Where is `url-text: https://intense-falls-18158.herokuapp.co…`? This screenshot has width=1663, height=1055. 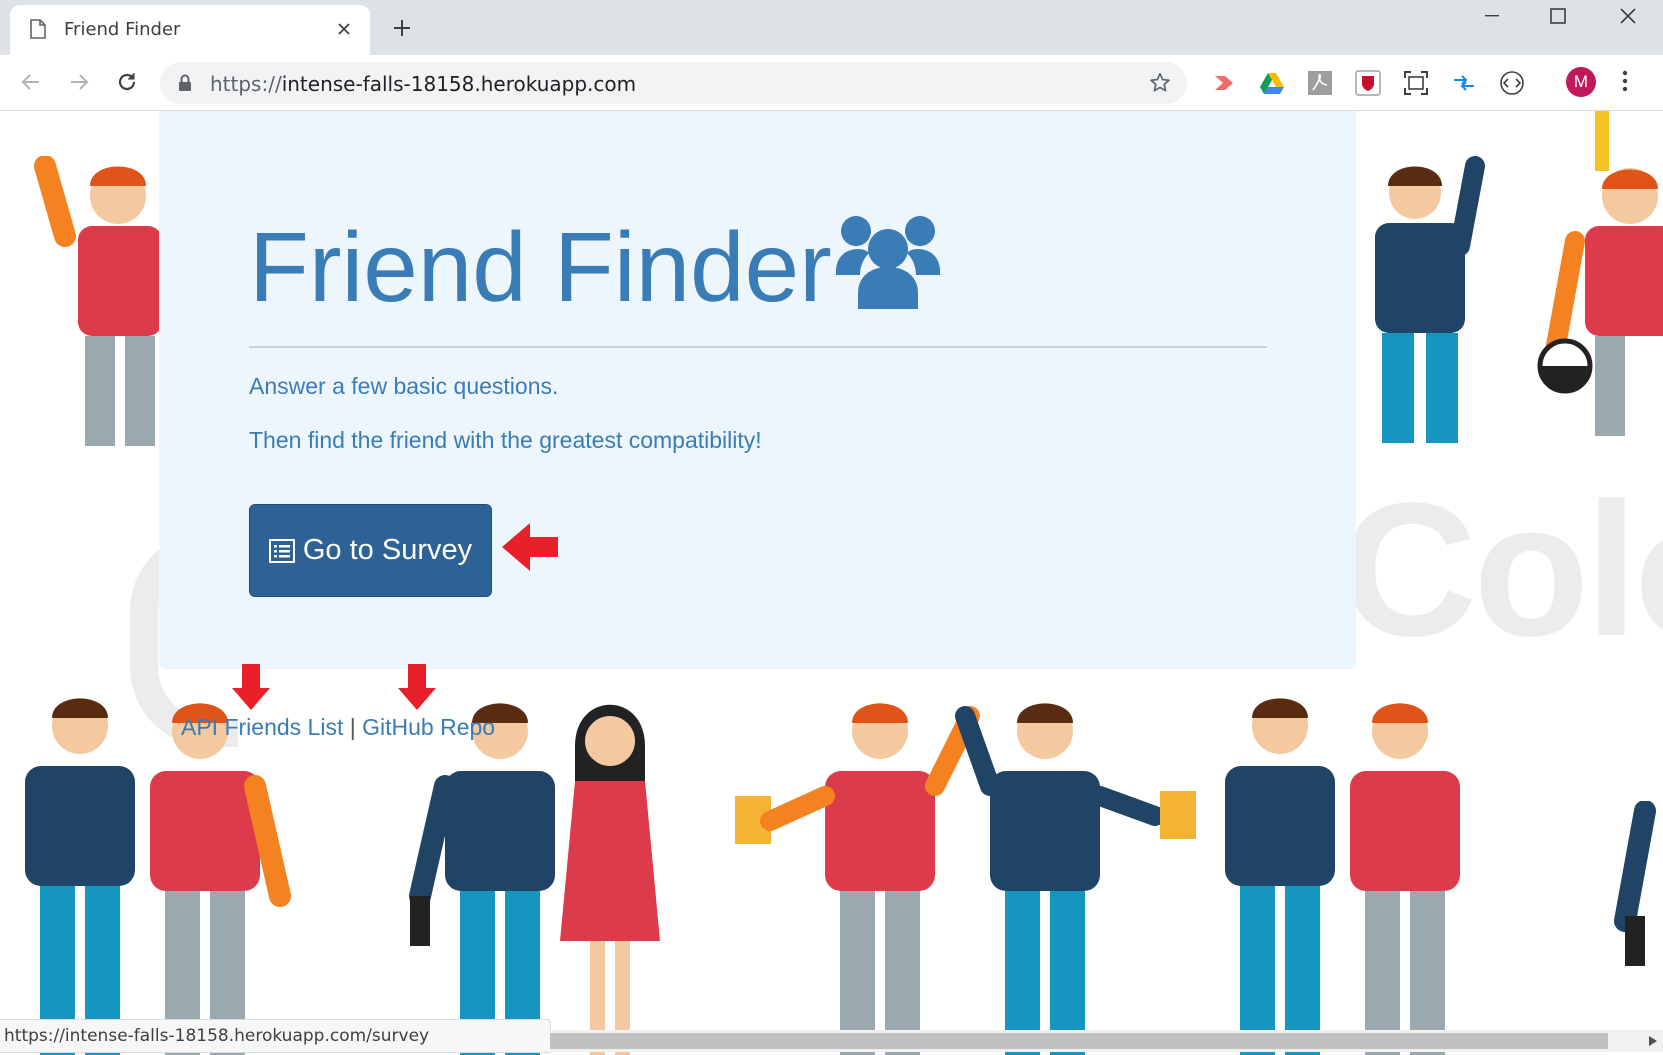 url-text: https://intense-falls-18158.herokuapp.co… is located at coordinates (423, 84).